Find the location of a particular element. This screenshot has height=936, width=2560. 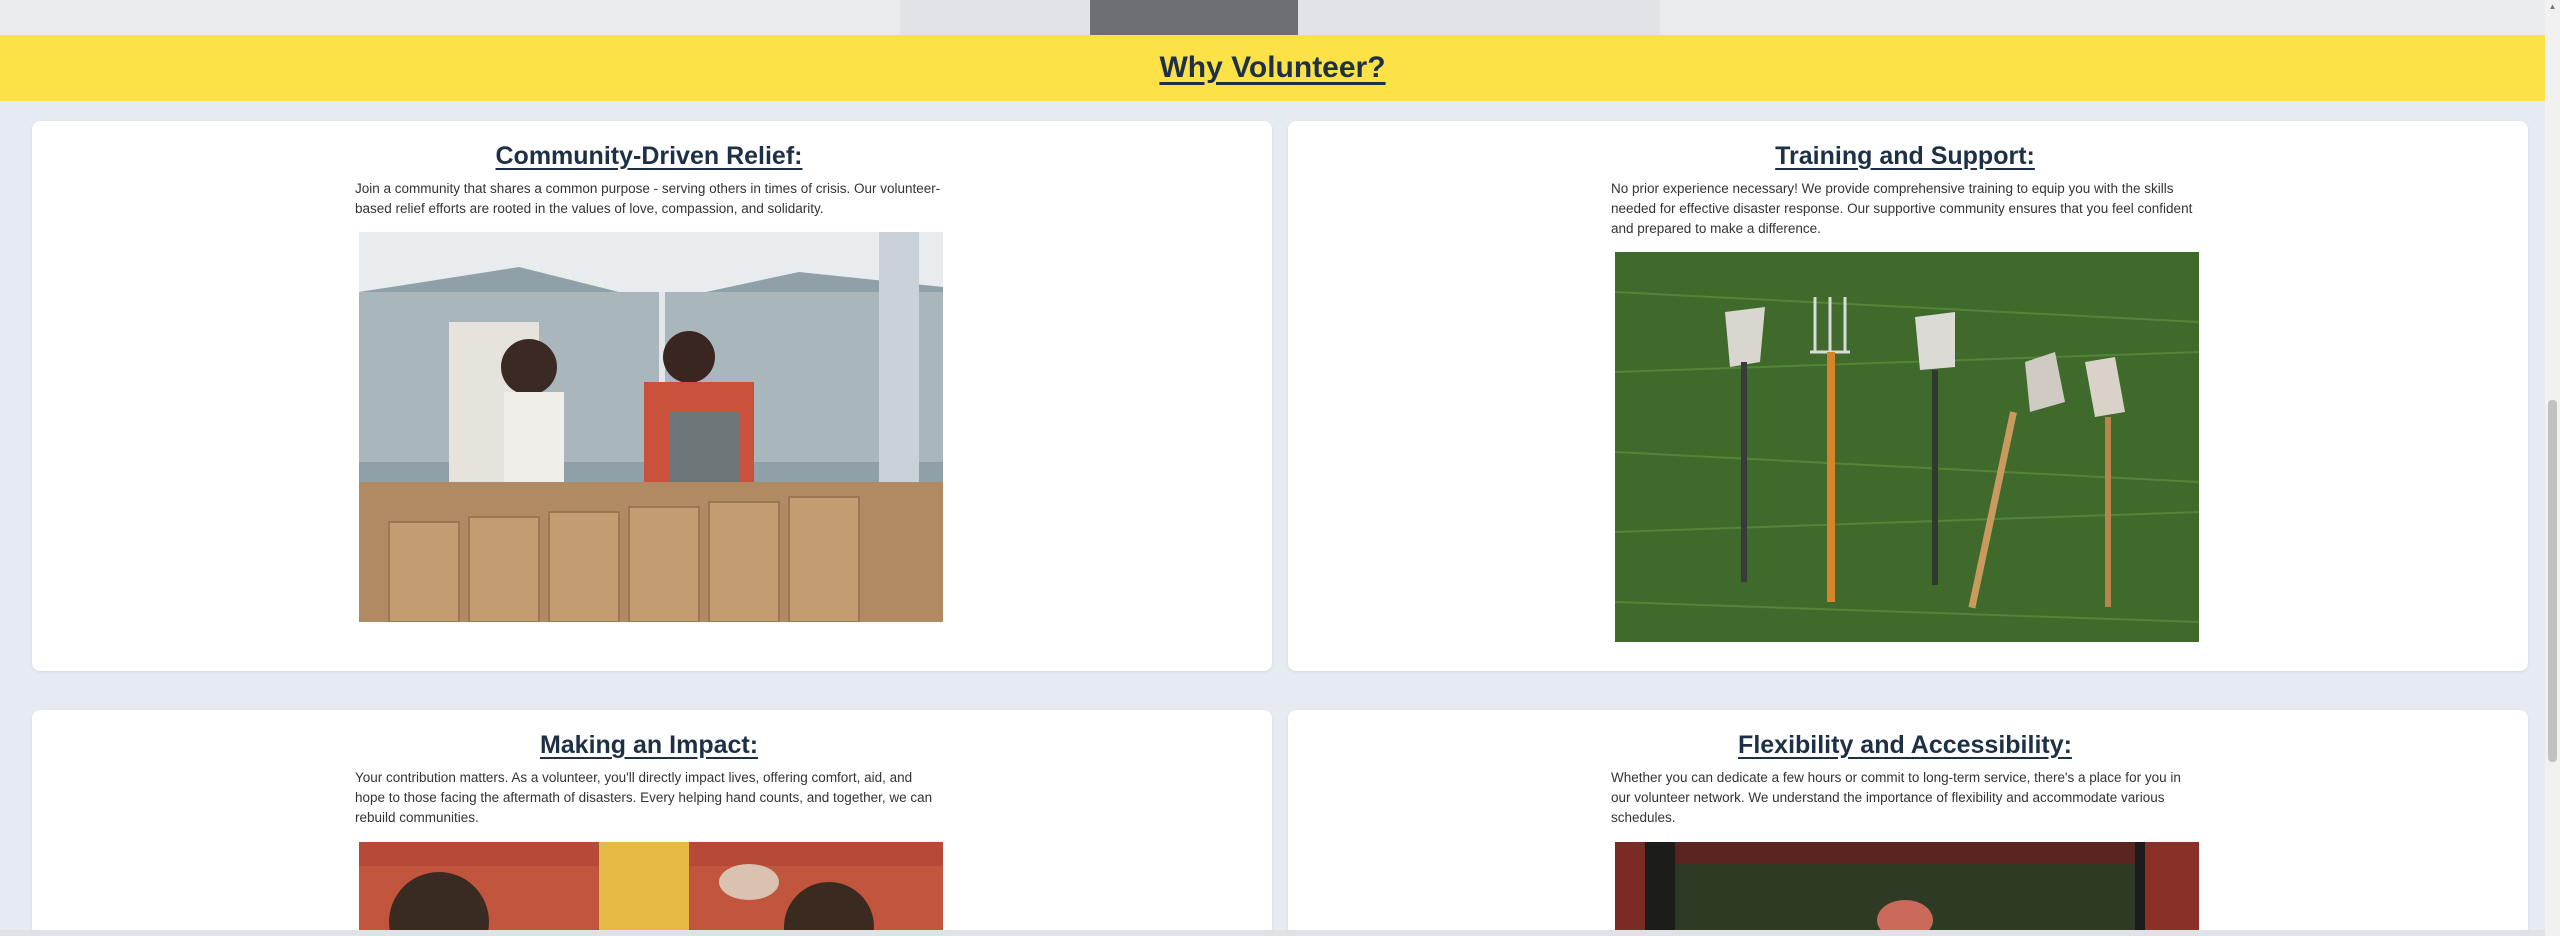

card-title: Community-Driven Relief: is located at coordinates (649, 156).